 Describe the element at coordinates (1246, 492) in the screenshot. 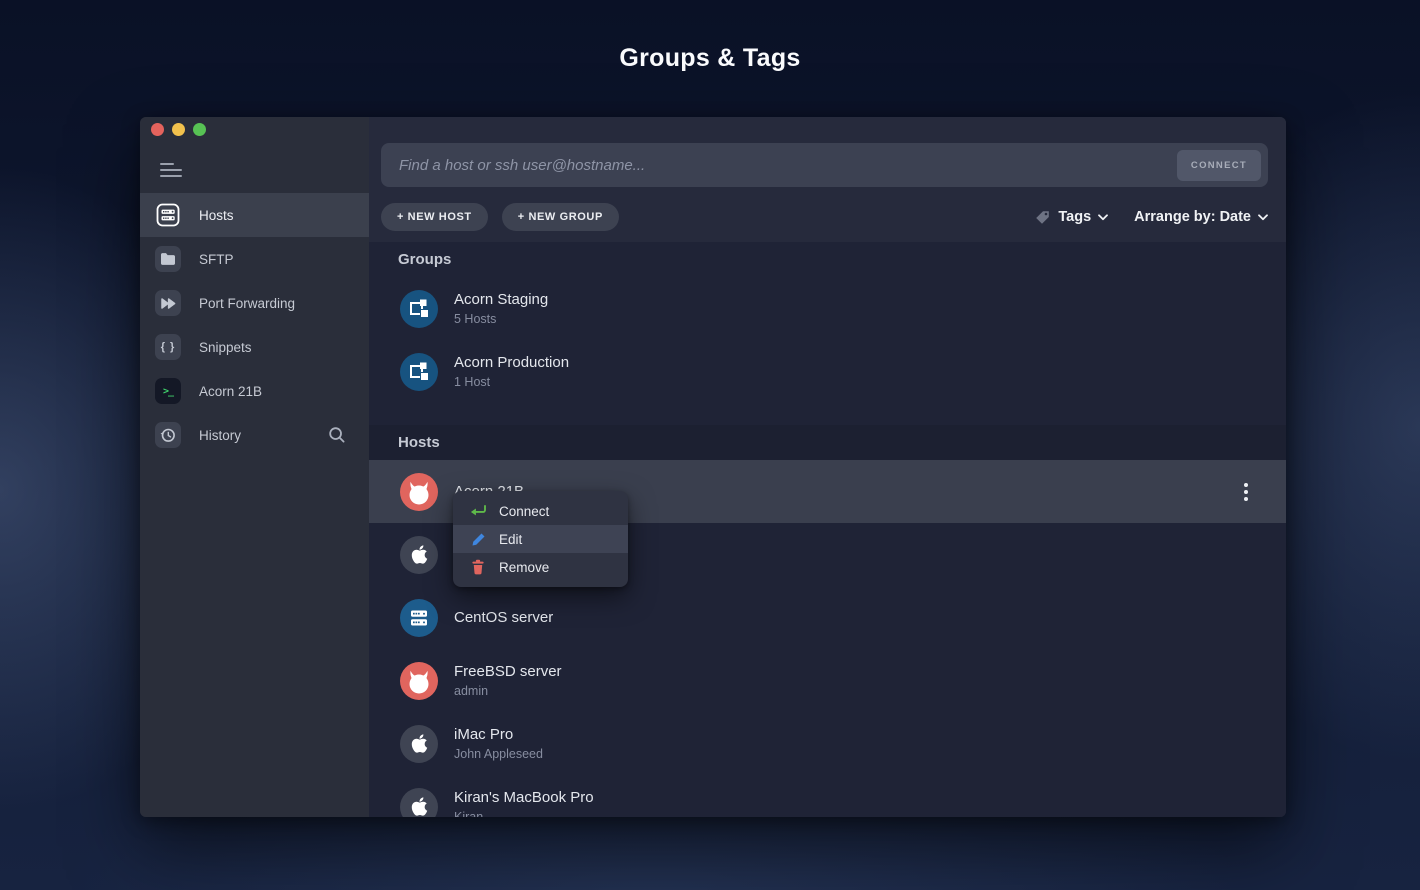

I see `row-more-options-icon` at that location.